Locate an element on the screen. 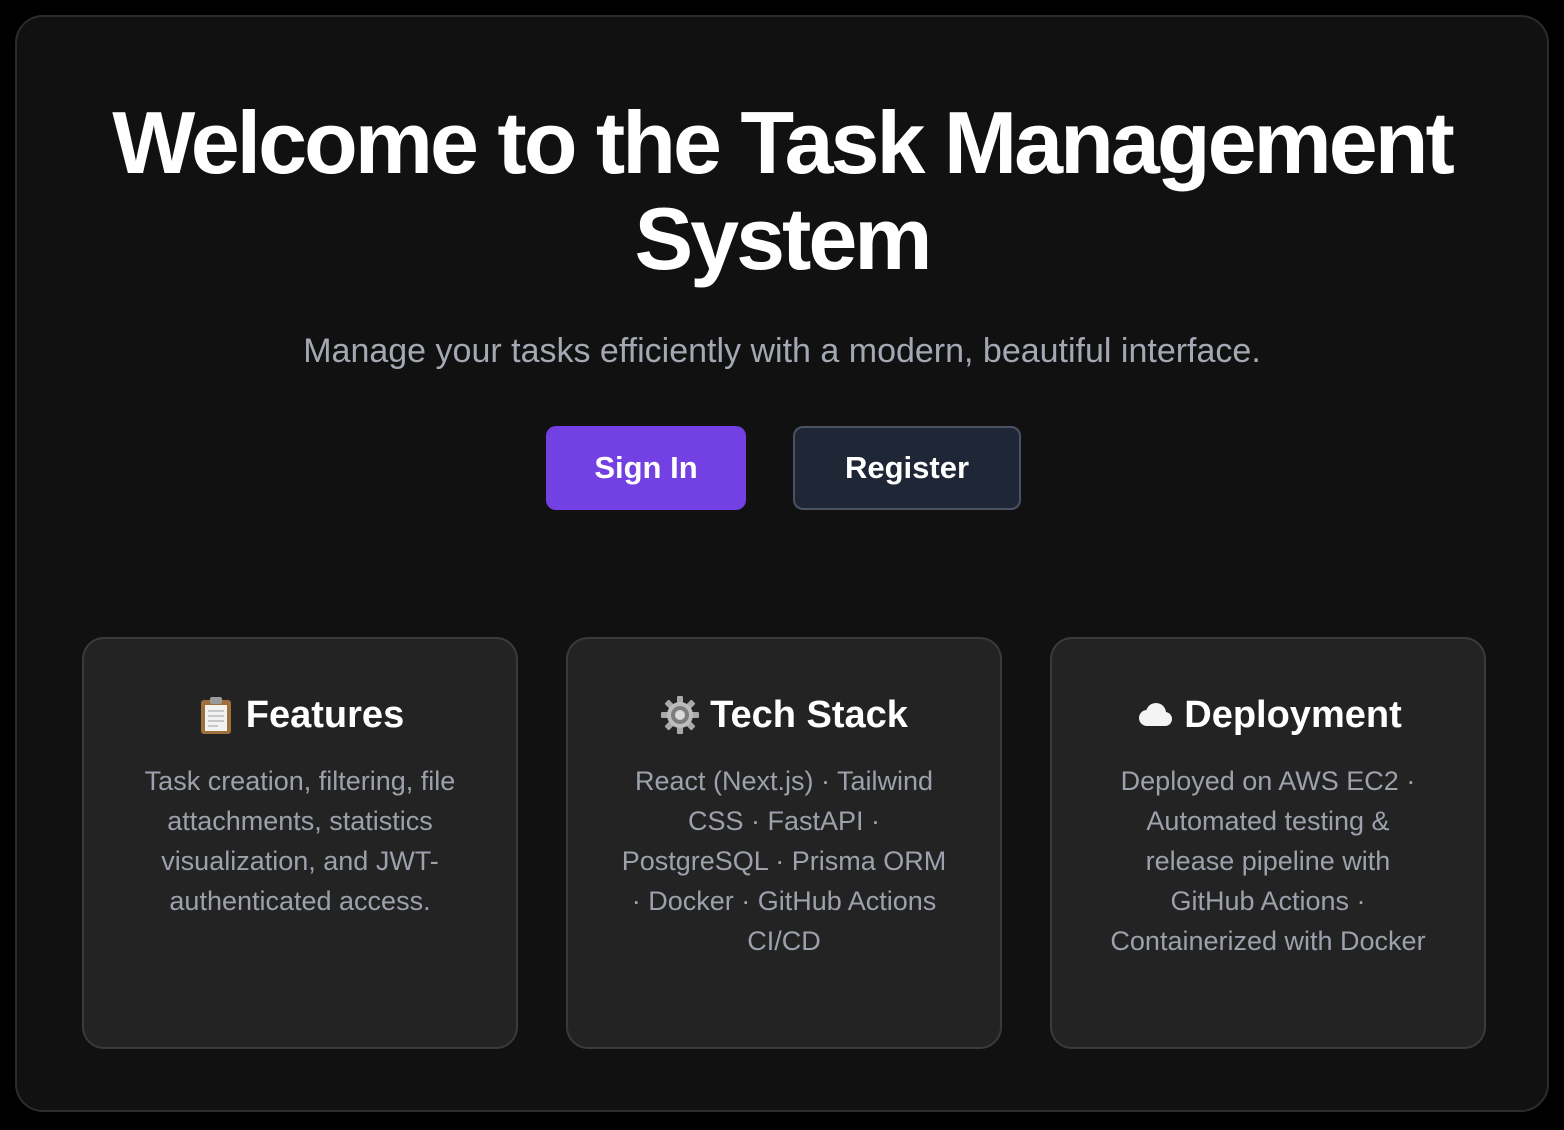 Image resolution: width=1564 pixels, height=1130 pixels. gear-icon is located at coordinates (680, 715).